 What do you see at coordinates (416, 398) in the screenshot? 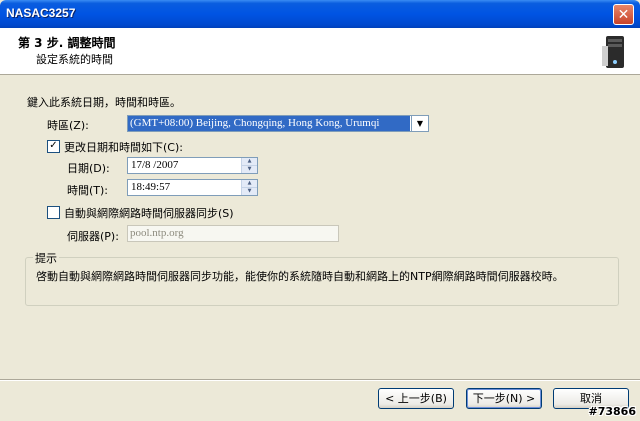
I see `back-button: < 上一步(B)` at bounding box center [416, 398].